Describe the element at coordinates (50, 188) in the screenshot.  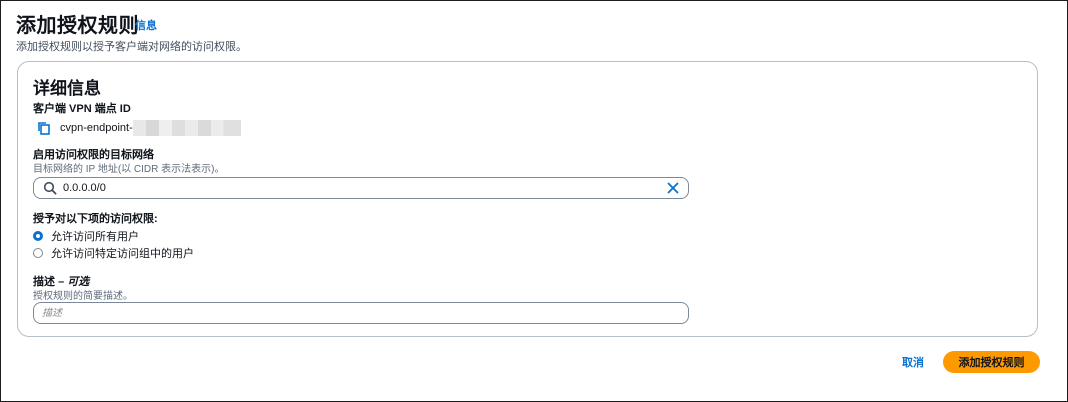
I see `search-icon` at that location.